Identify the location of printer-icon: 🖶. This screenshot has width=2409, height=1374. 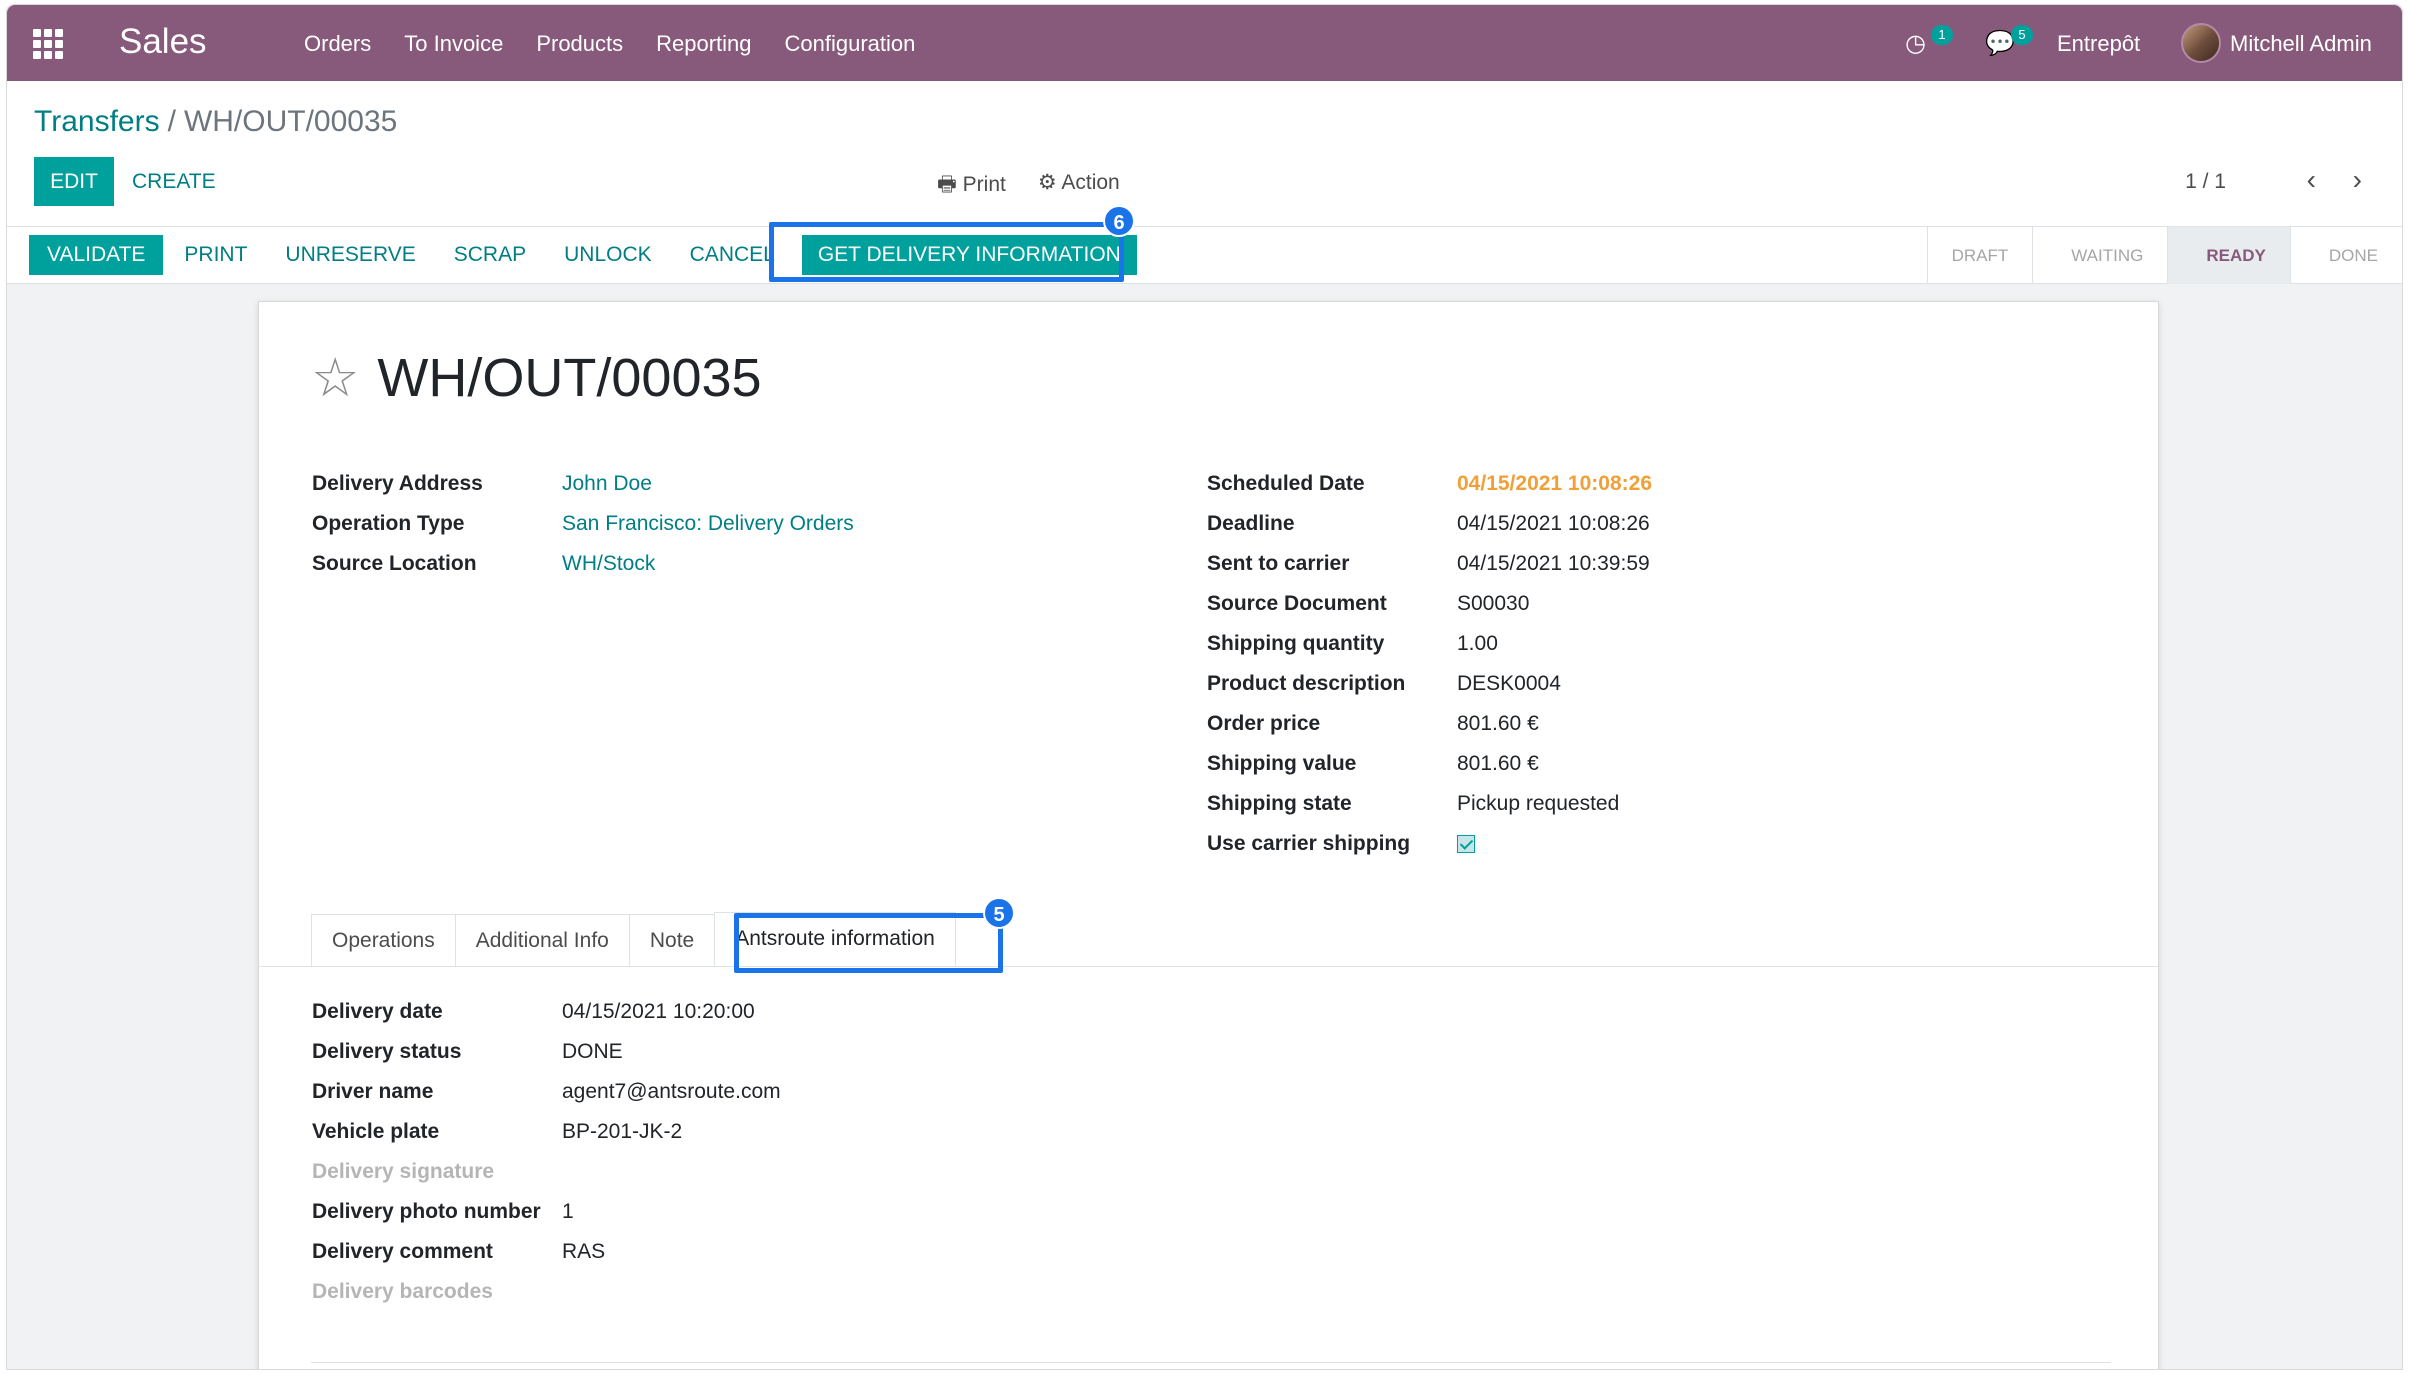
(950, 184).